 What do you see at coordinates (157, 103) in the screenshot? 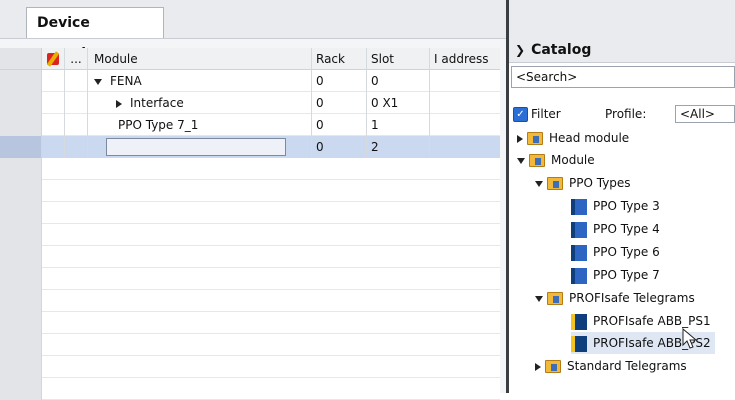
I see `module-name: Interface` at bounding box center [157, 103].